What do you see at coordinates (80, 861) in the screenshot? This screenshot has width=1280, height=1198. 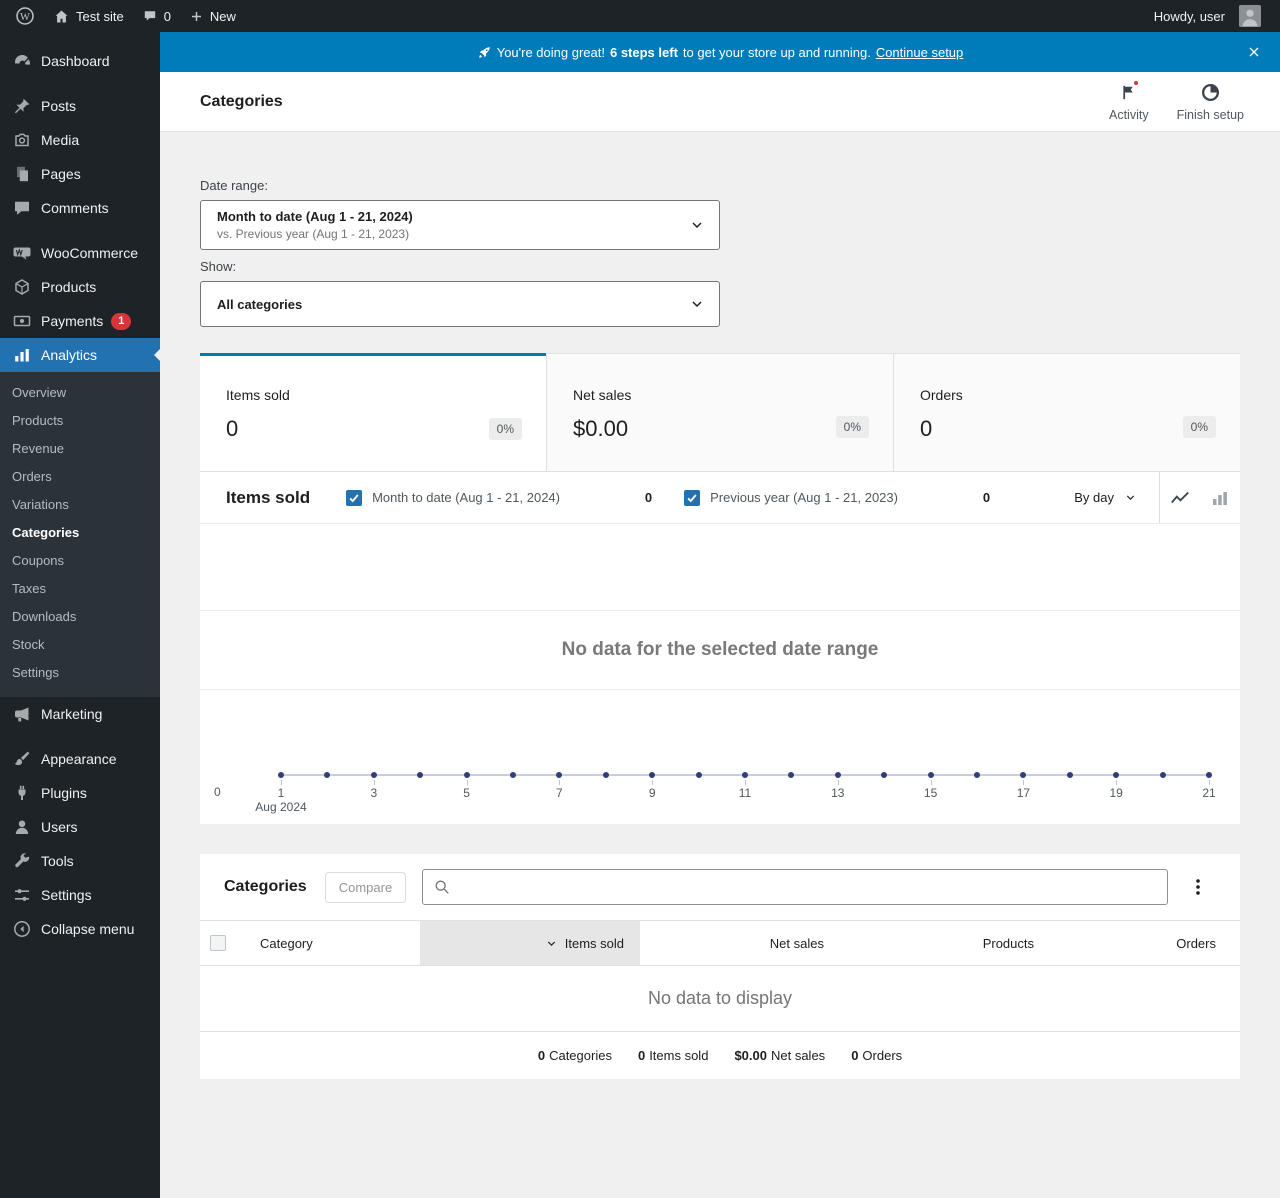 I see `sidebar-item-tools: Tools` at bounding box center [80, 861].